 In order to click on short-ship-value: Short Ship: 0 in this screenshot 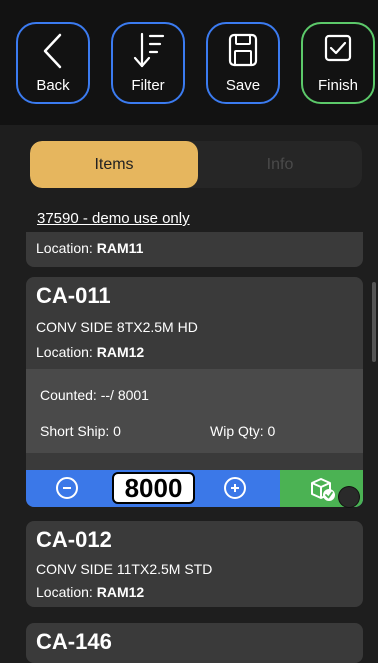, I will do `click(80, 431)`.